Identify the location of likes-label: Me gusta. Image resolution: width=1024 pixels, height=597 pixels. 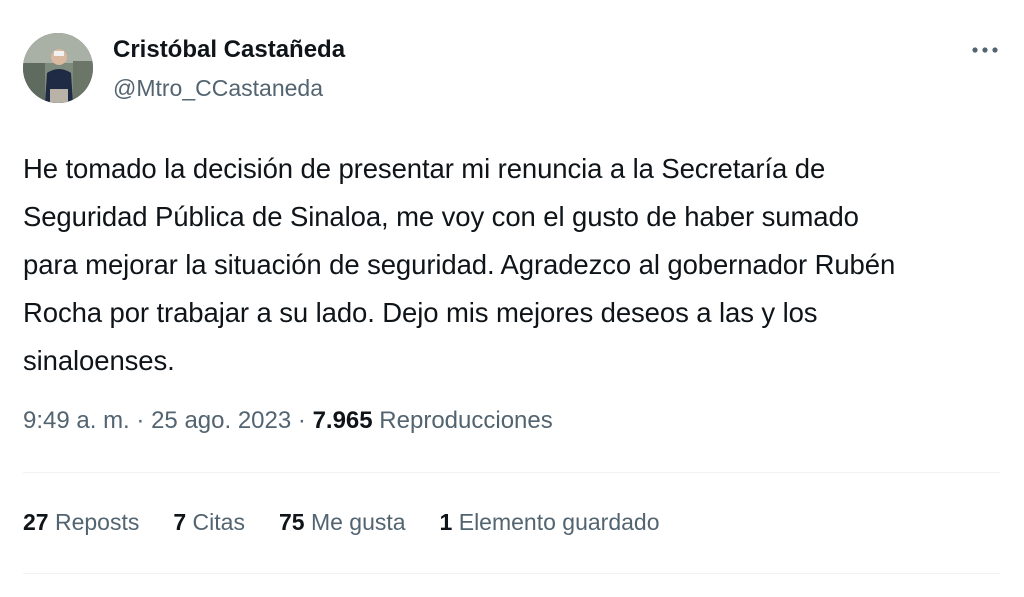
(358, 522).